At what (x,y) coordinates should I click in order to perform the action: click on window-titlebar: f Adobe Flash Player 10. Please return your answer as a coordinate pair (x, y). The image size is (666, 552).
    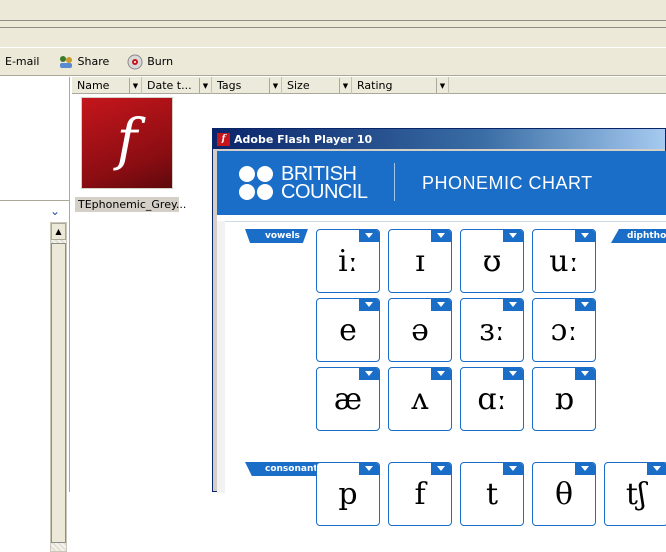
    Looking at the image, I should click on (439, 139).